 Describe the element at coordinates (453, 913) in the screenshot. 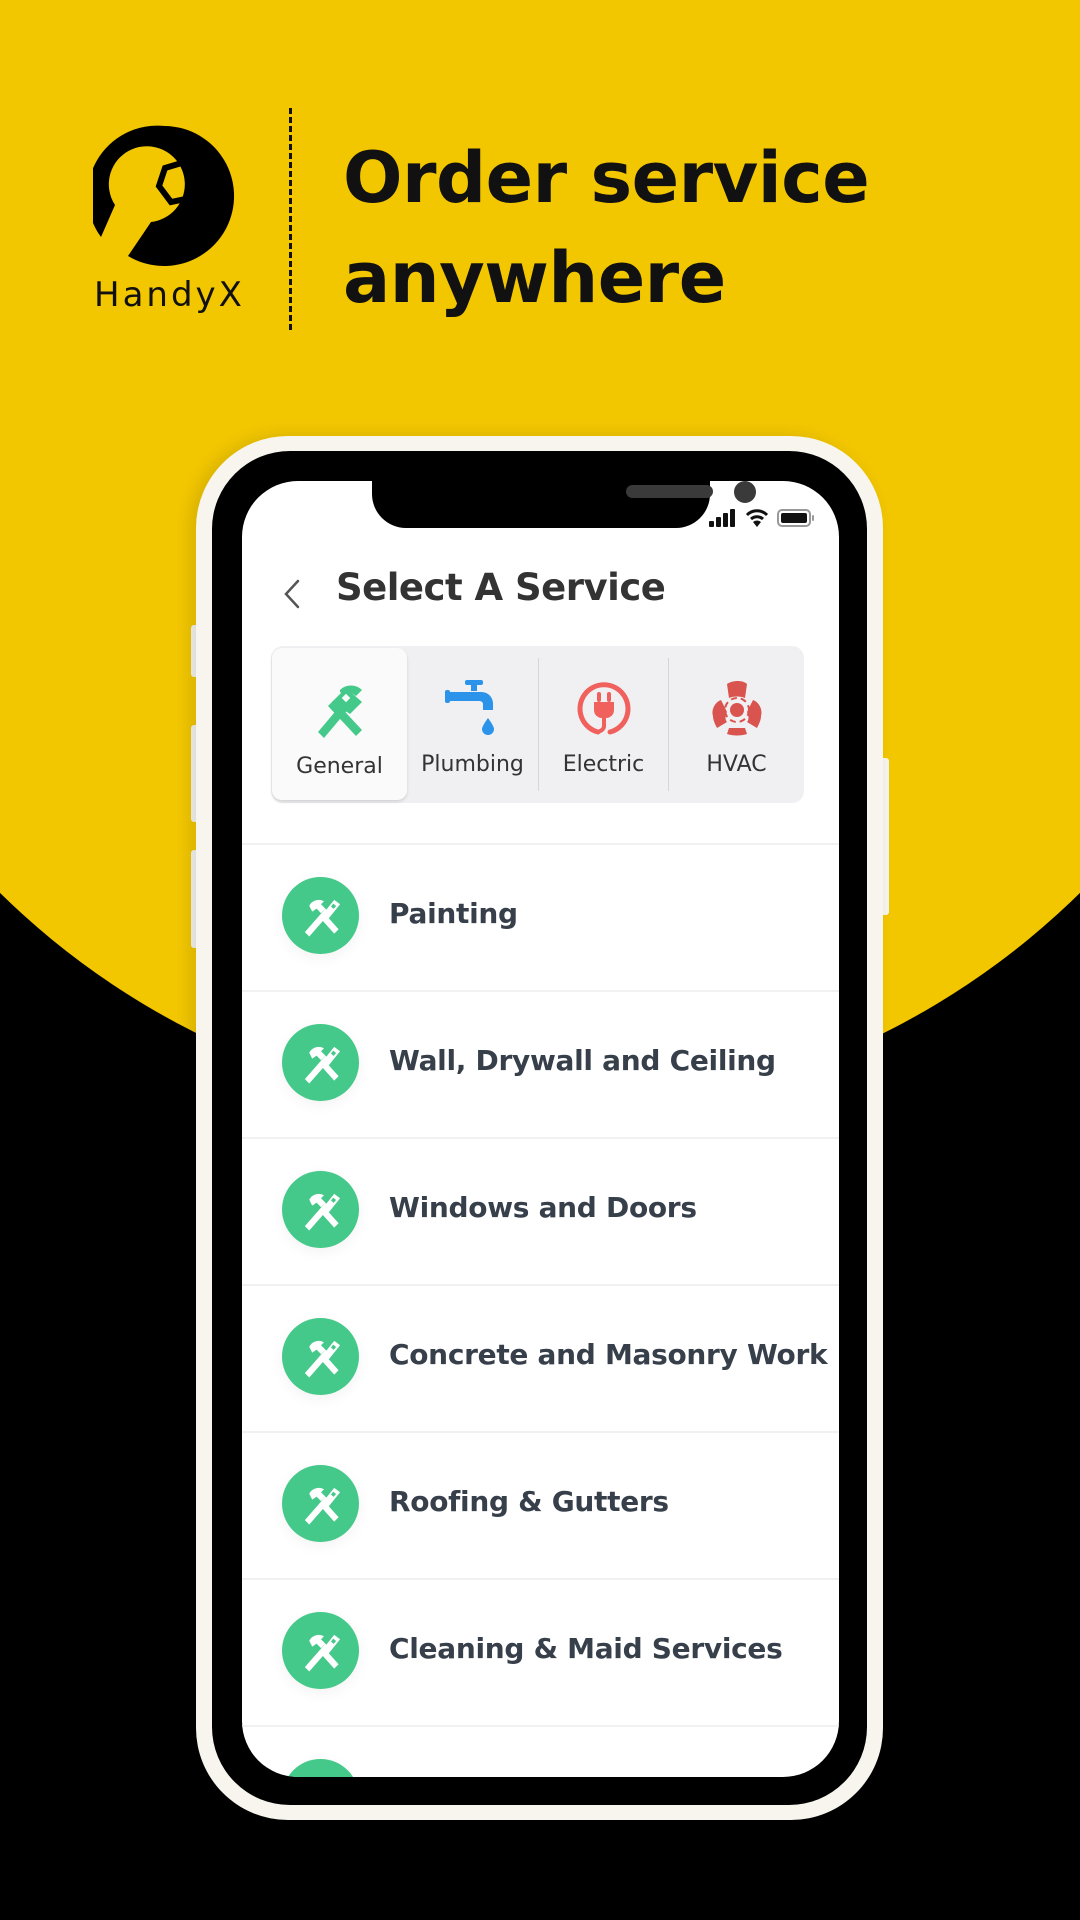

I see `service-name: Painting` at that location.